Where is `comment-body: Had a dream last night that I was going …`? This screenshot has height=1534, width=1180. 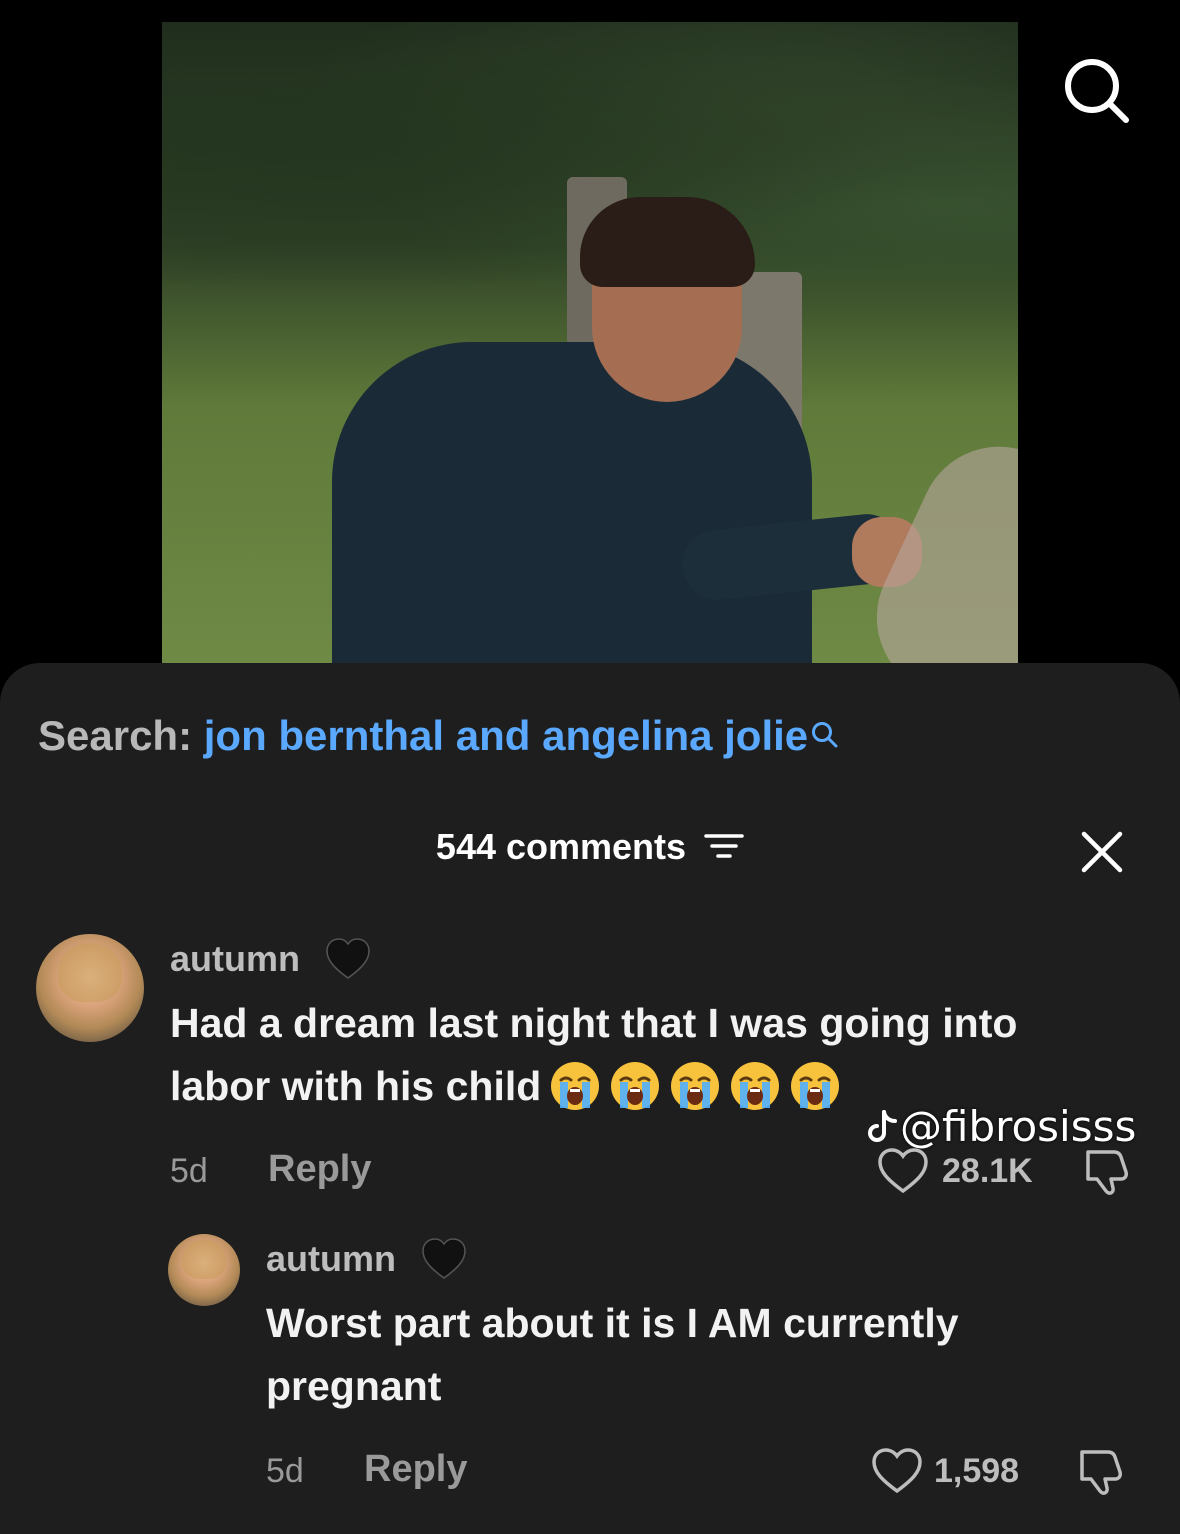 comment-body: Had a dream last night that I was going … is located at coordinates (593, 1055).